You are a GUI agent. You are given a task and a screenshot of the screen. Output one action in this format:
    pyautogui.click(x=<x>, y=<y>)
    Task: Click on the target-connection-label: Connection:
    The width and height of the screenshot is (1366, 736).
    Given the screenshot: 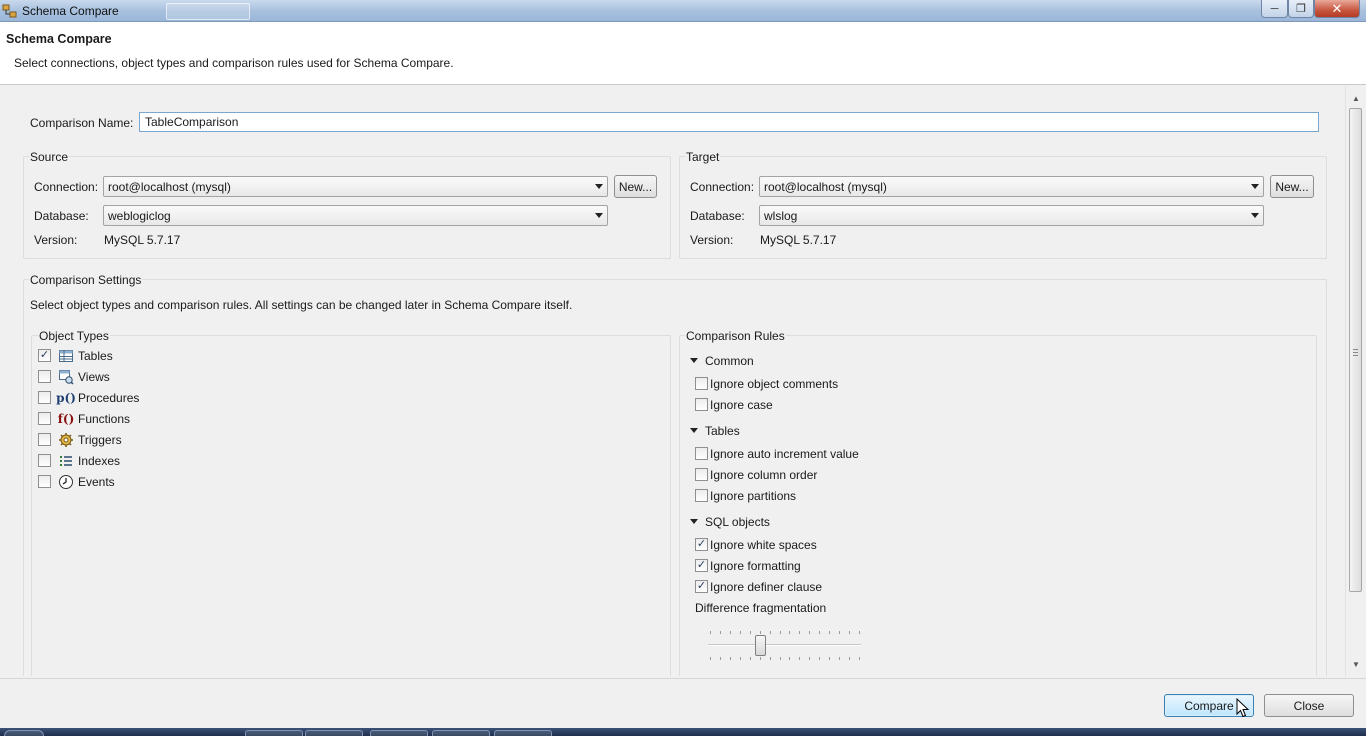 What is the action you would take?
    pyautogui.click(x=722, y=187)
    